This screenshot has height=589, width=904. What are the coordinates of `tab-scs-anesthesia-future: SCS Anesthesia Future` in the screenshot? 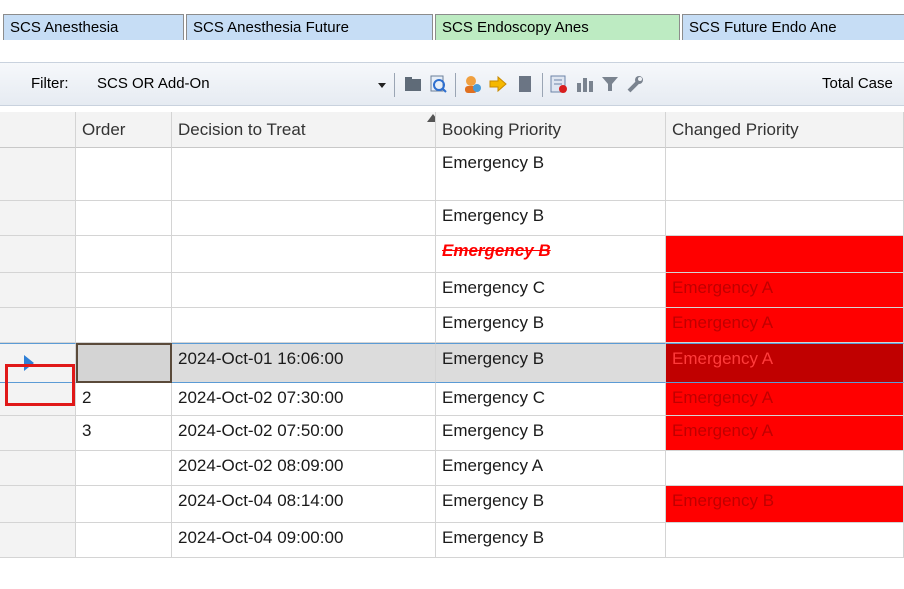 It's located at (309, 27).